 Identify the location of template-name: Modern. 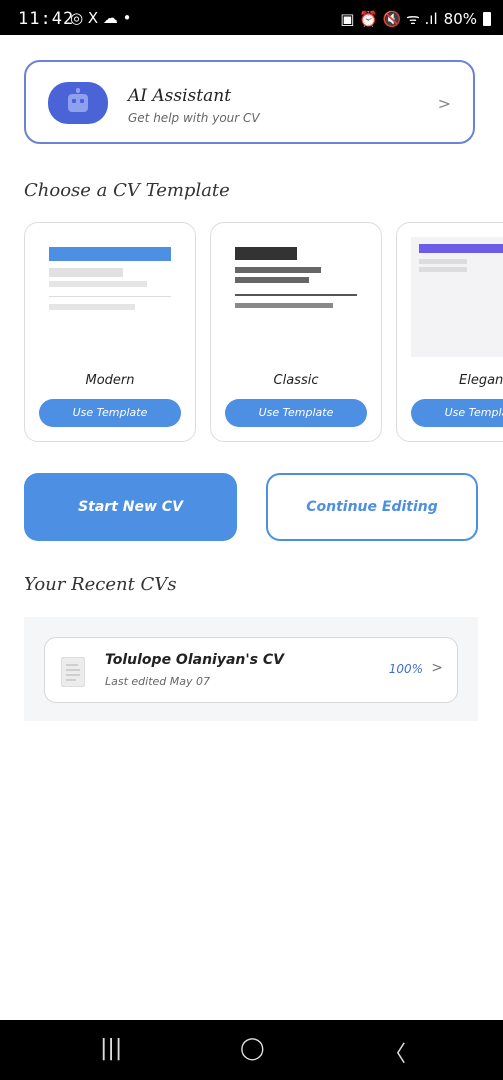
(110, 380).